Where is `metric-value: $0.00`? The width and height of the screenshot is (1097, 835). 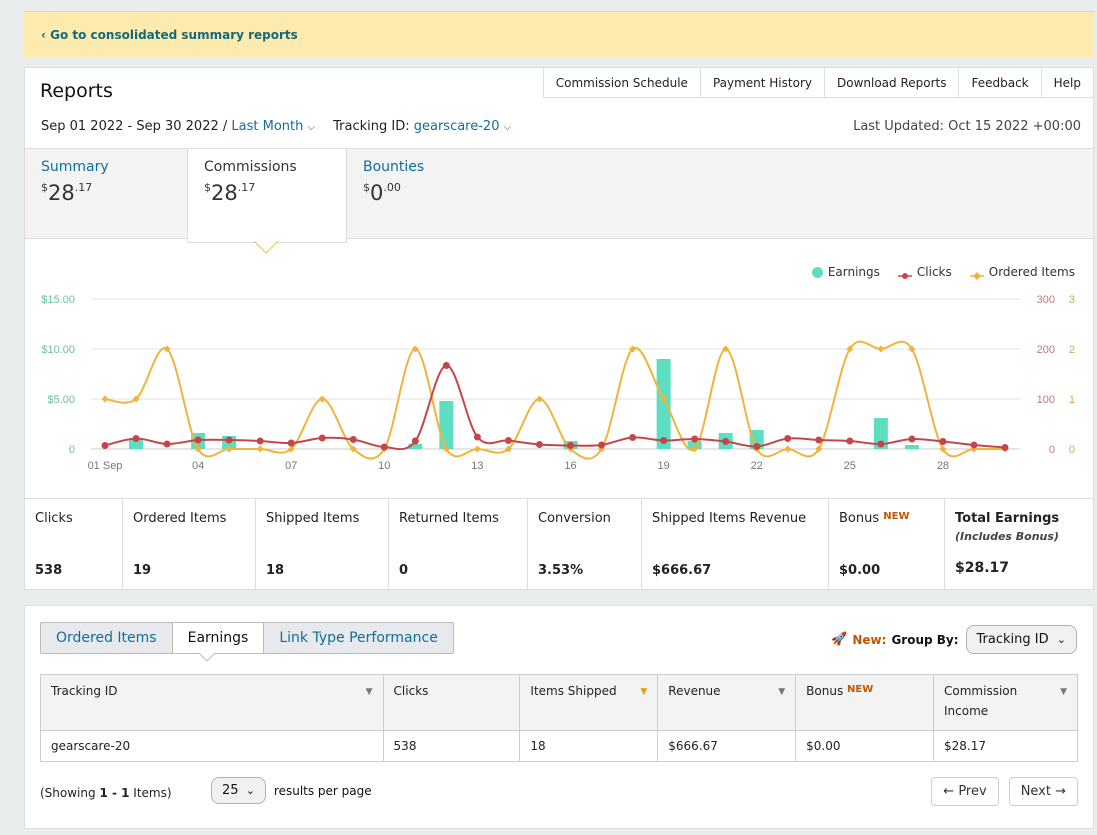 metric-value: $0.00 is located at coordinates (860, 570).